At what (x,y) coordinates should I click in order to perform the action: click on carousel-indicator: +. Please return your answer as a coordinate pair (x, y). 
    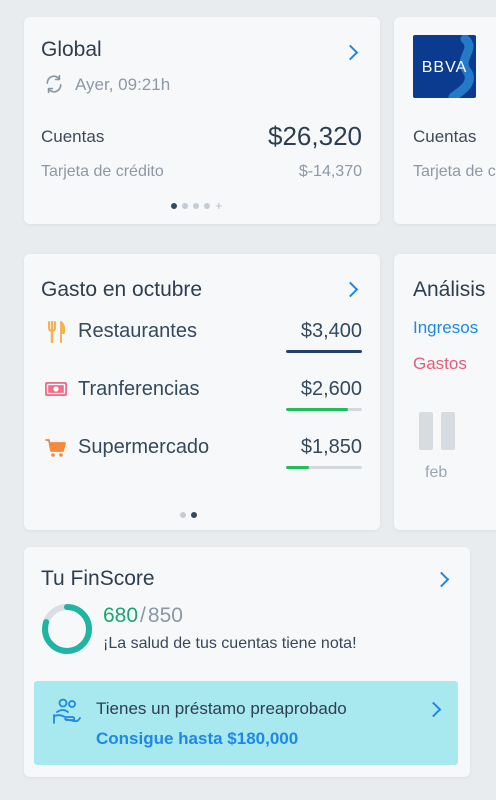
    Looking at the image, I should click on (197, 205).